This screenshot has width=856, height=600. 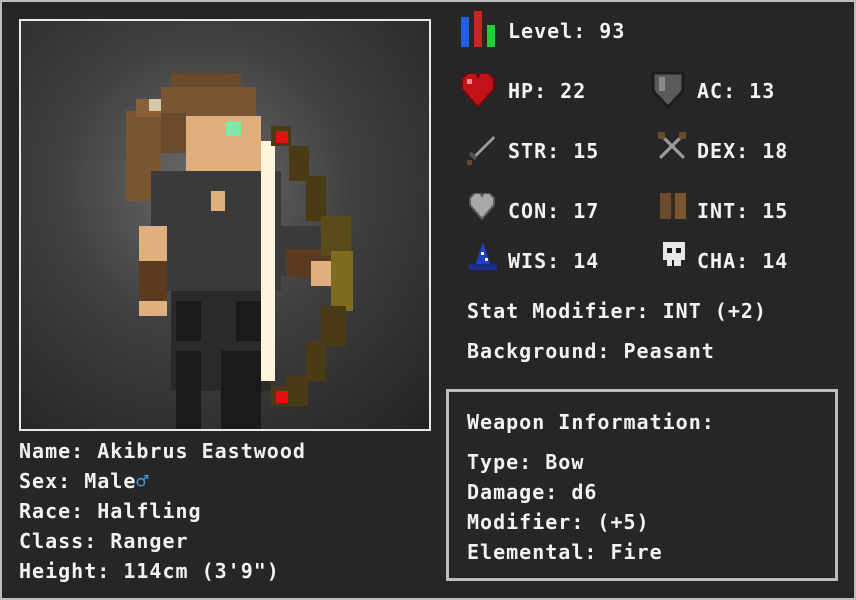 What do you see at coordinates (539, 351) in the screenshot?
I see `background-label: Background:` at bounding box center [539, 351].